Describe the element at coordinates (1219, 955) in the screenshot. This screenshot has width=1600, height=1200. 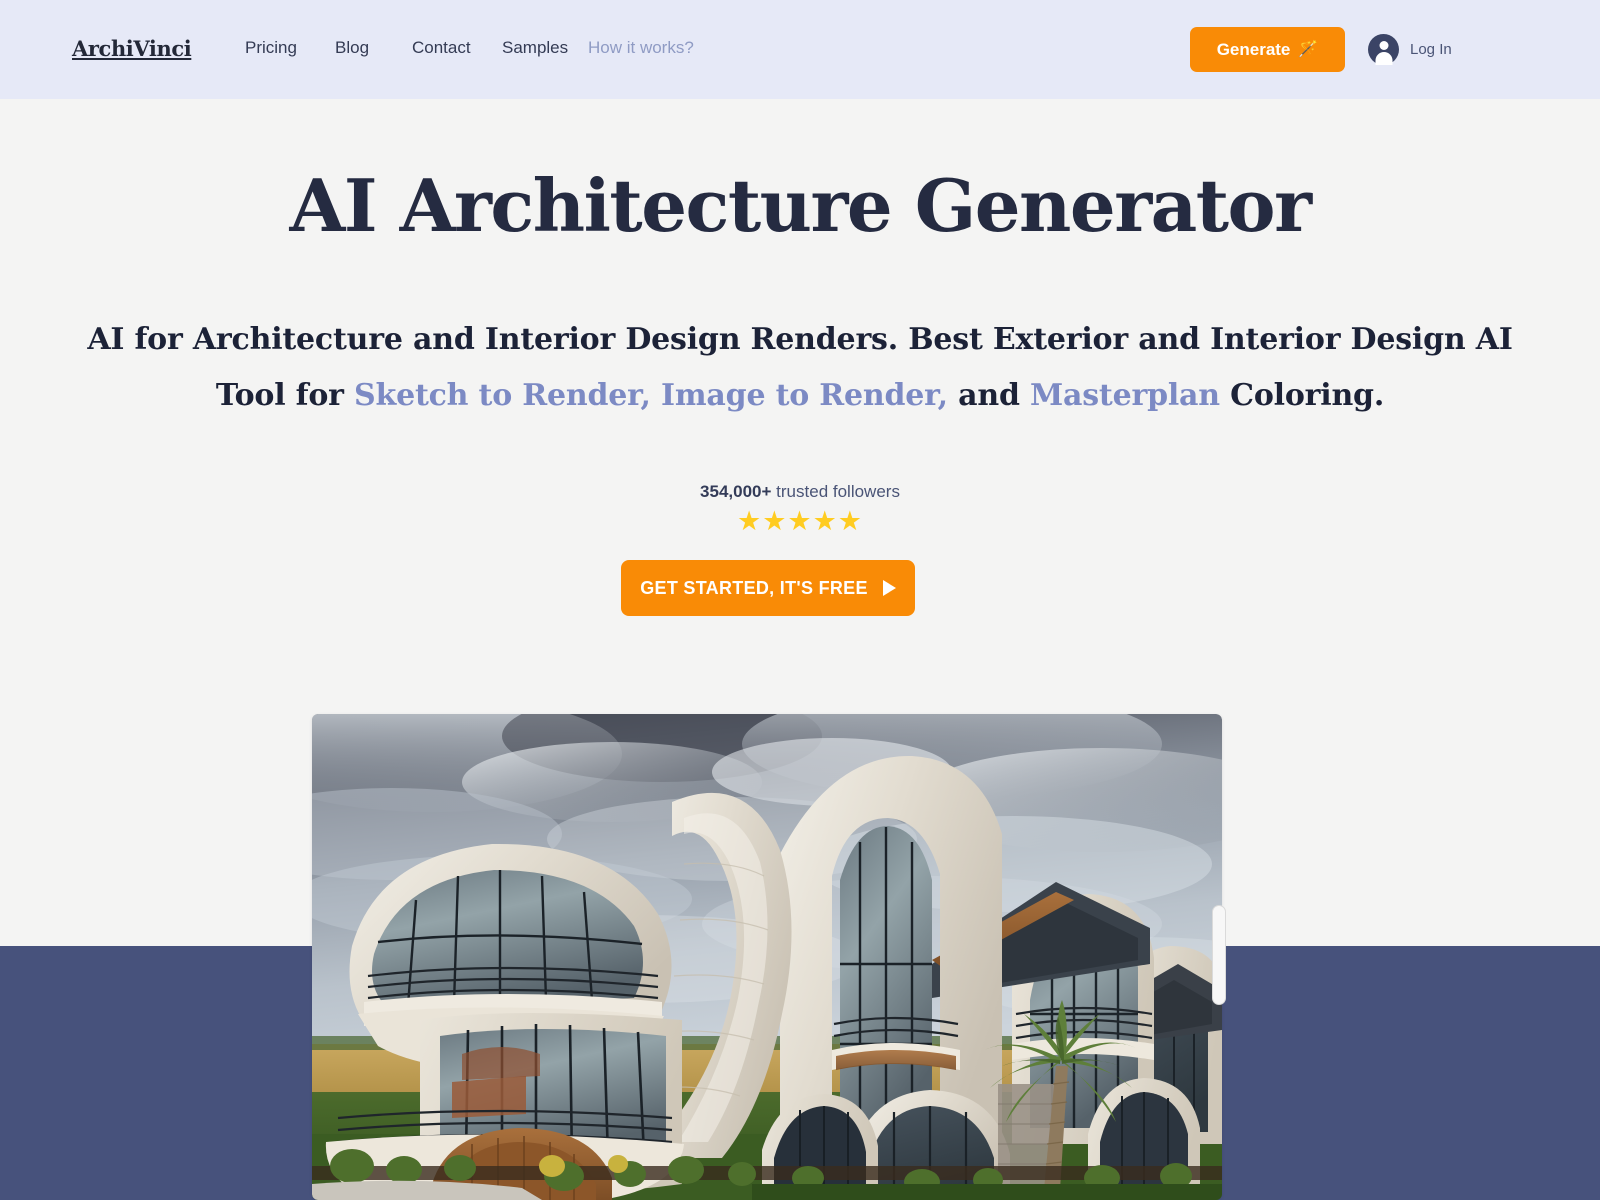
I see `vertical-scrollbar-thumb` at that location.